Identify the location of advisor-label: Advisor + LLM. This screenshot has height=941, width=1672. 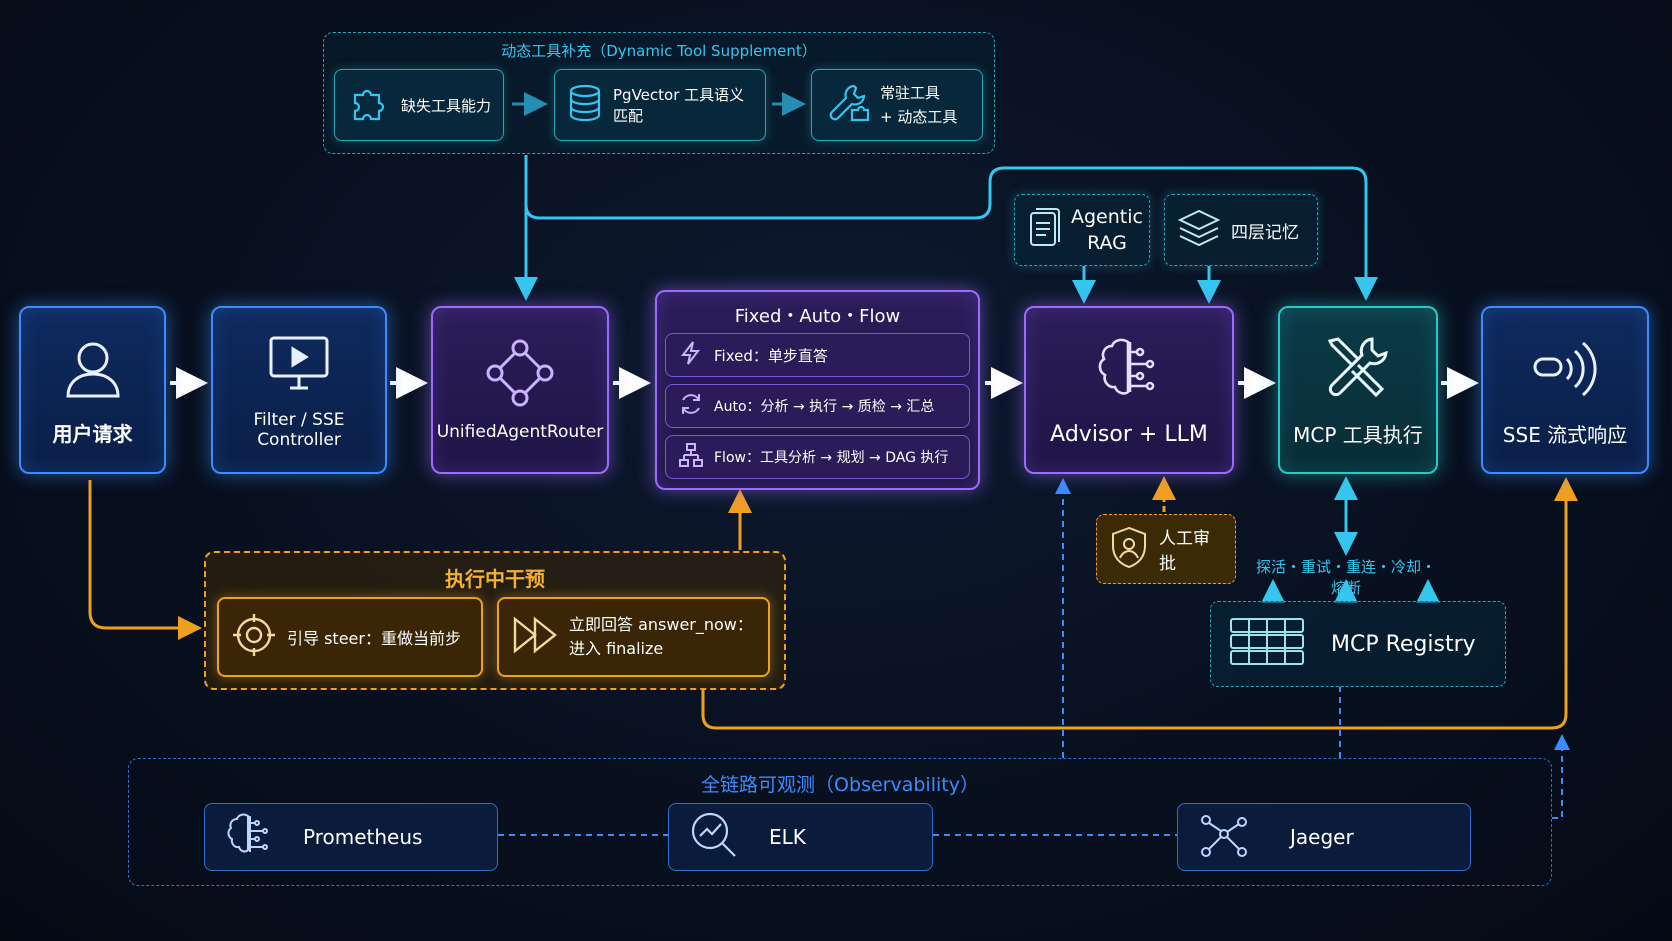
(1129, 434).